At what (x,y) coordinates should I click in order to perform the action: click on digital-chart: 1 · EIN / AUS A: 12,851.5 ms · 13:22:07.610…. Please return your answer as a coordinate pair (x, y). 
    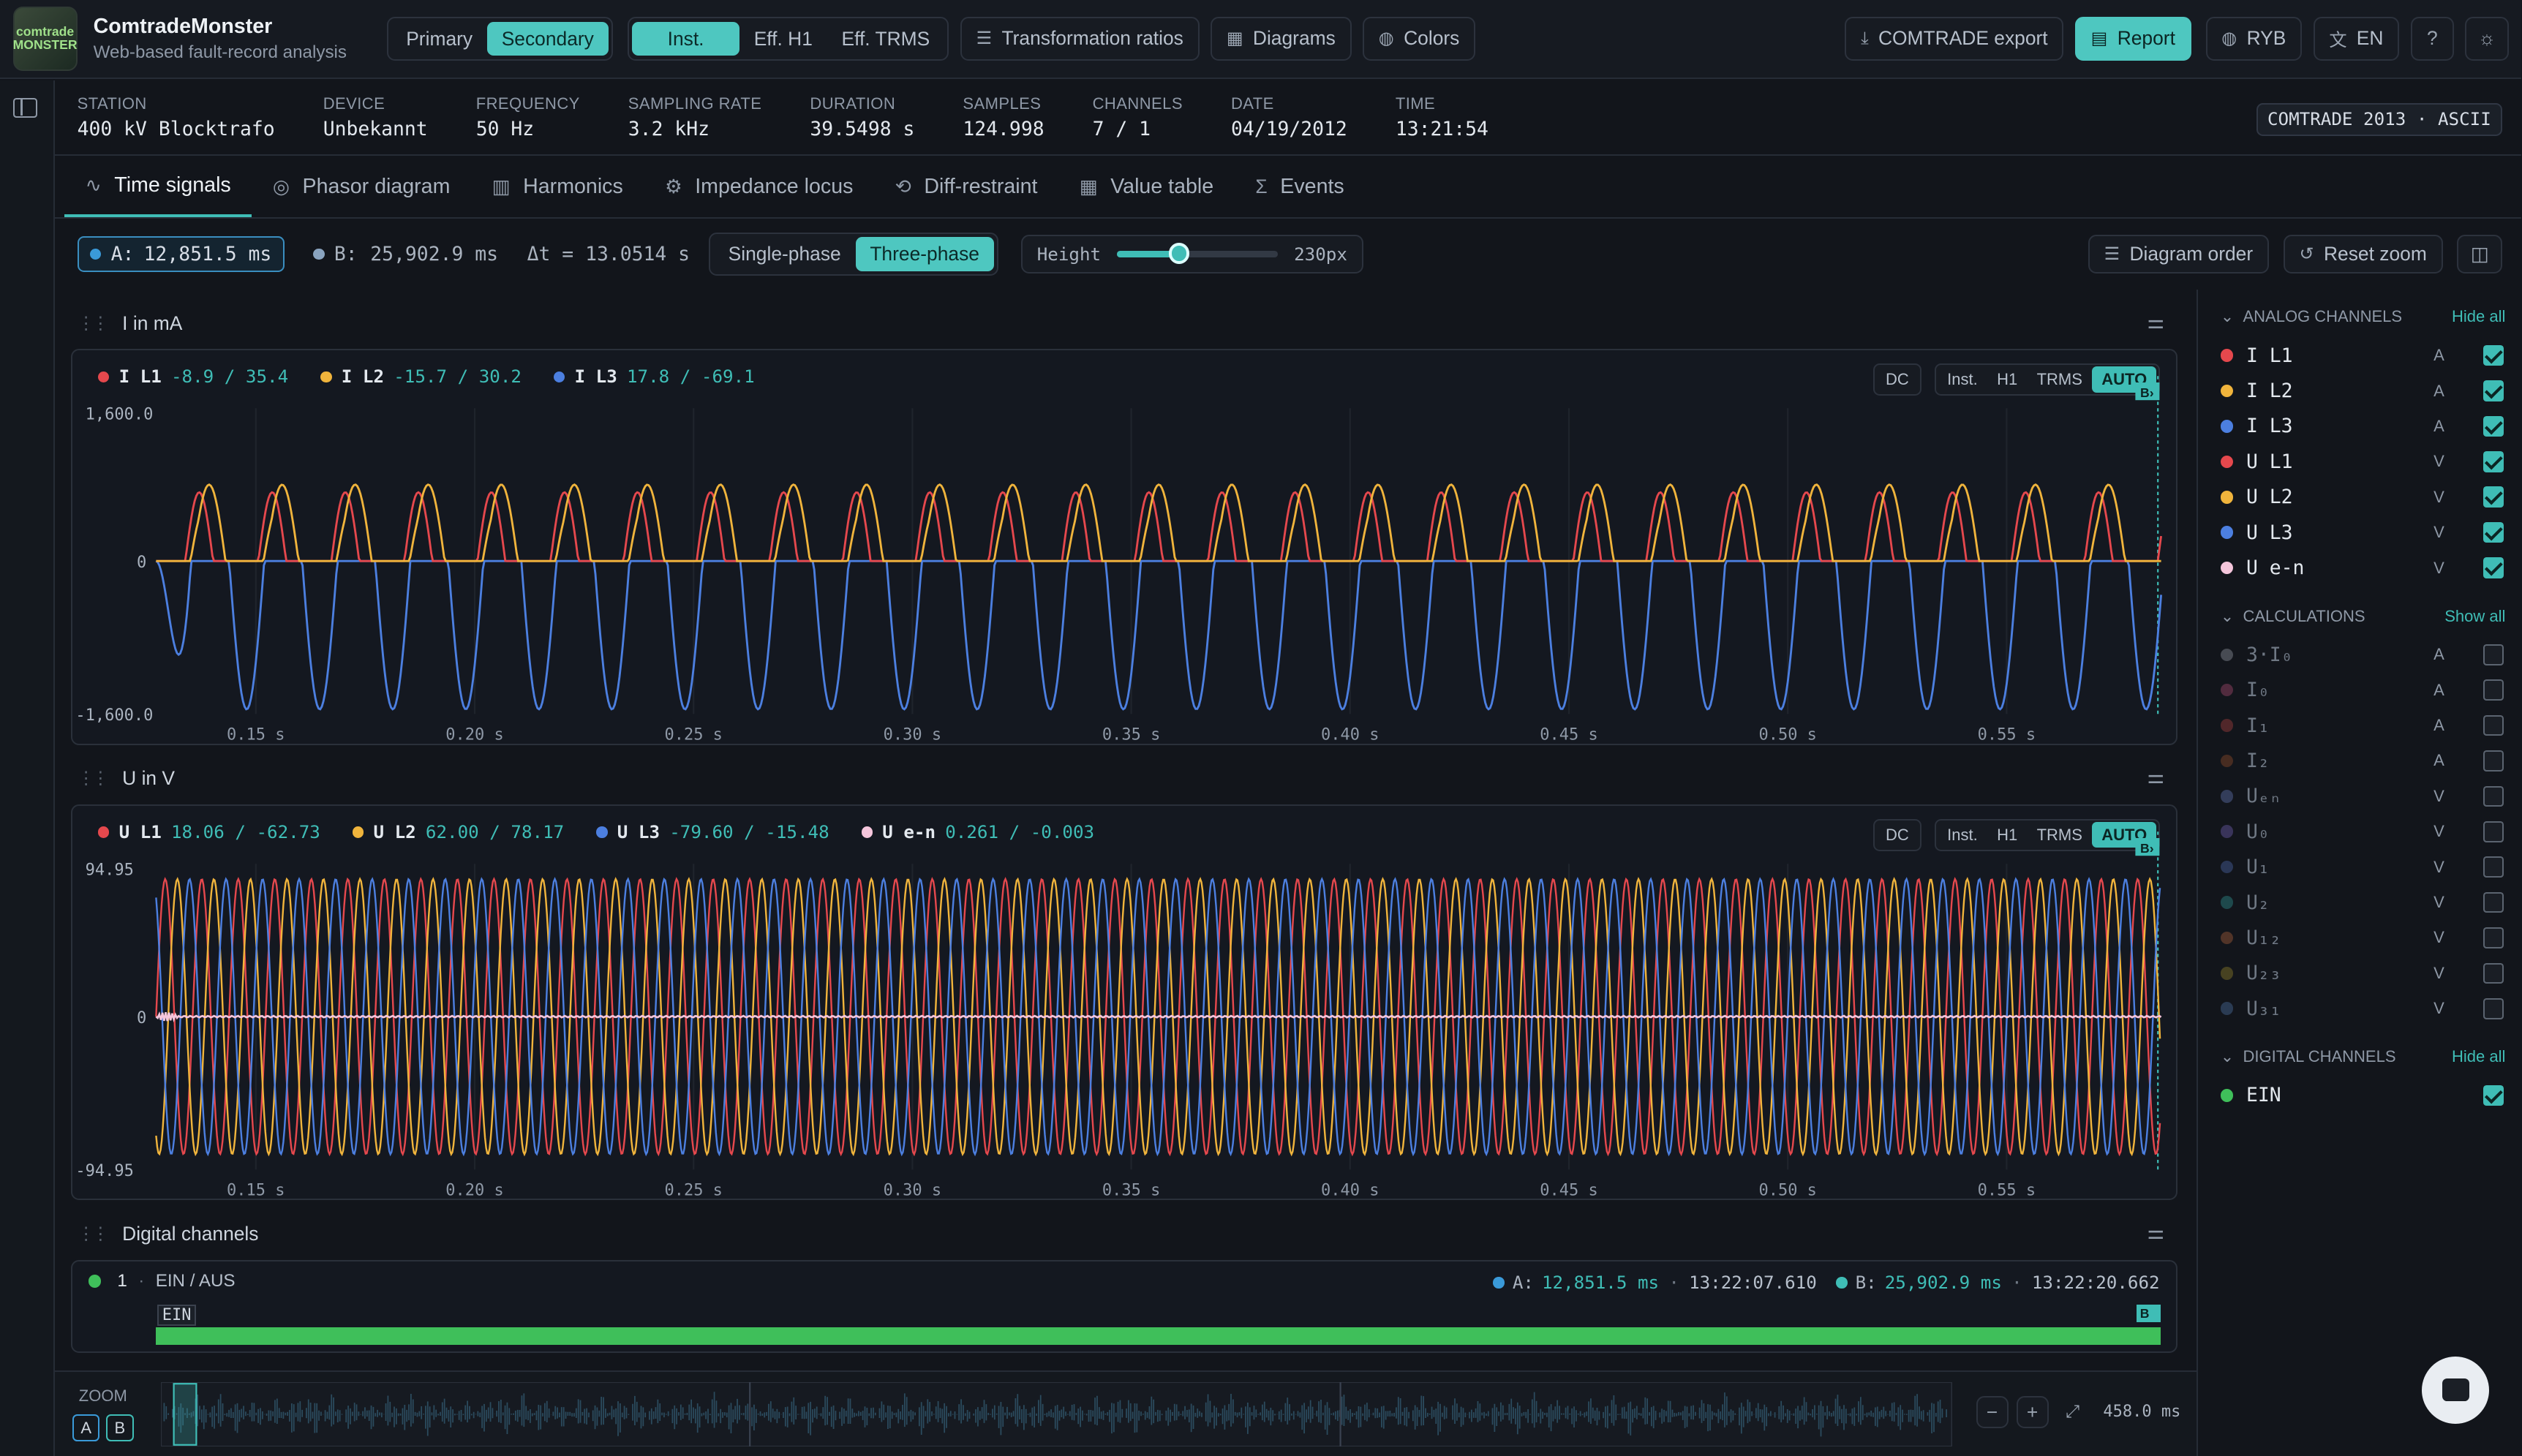
    Looking at the image, I should click on (1123, 1306).